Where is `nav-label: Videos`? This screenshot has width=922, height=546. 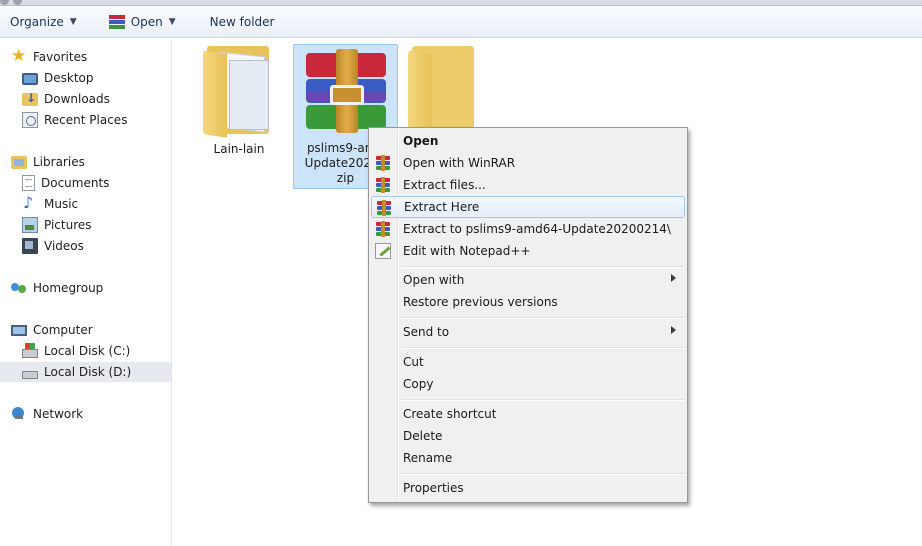 nav-label: Videos is located at coordinates (64, 246).